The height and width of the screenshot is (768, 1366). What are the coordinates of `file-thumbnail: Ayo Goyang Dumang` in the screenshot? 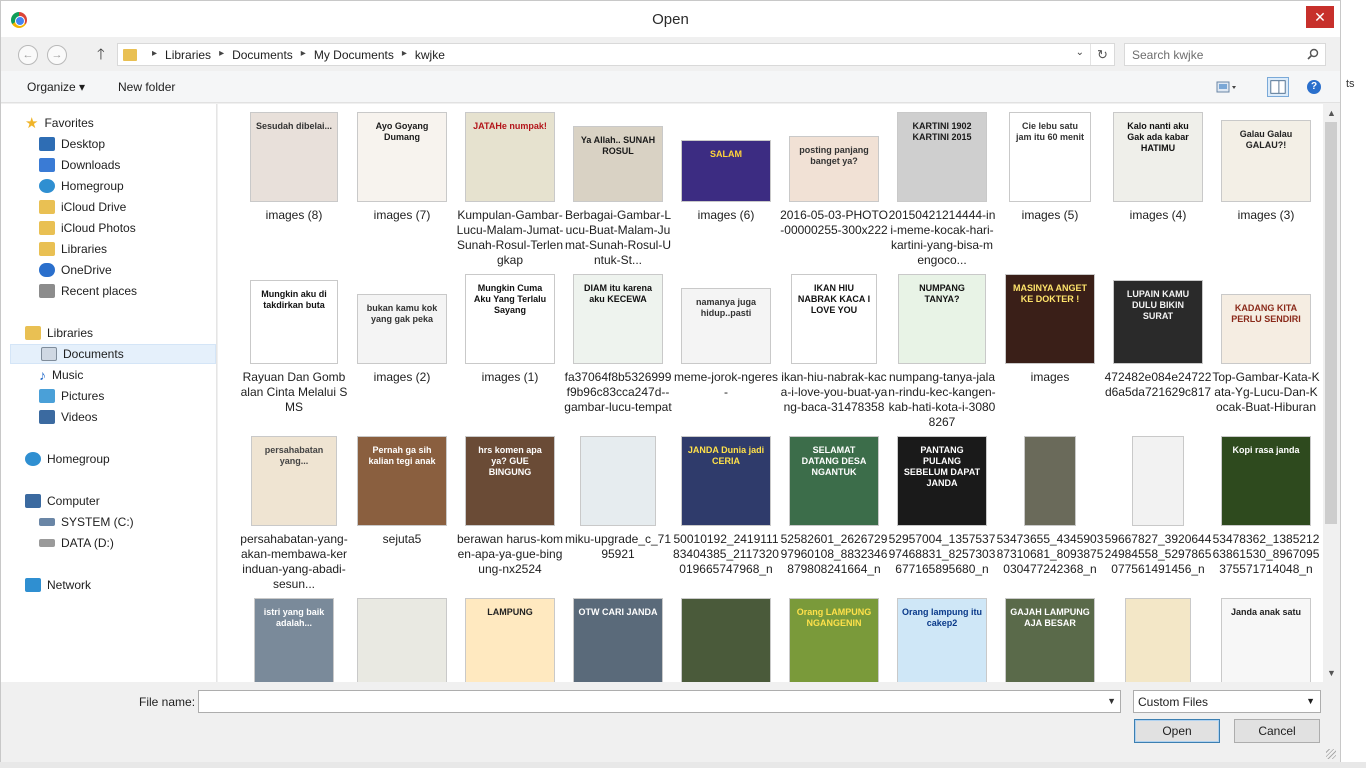 It's located at (402, 157).